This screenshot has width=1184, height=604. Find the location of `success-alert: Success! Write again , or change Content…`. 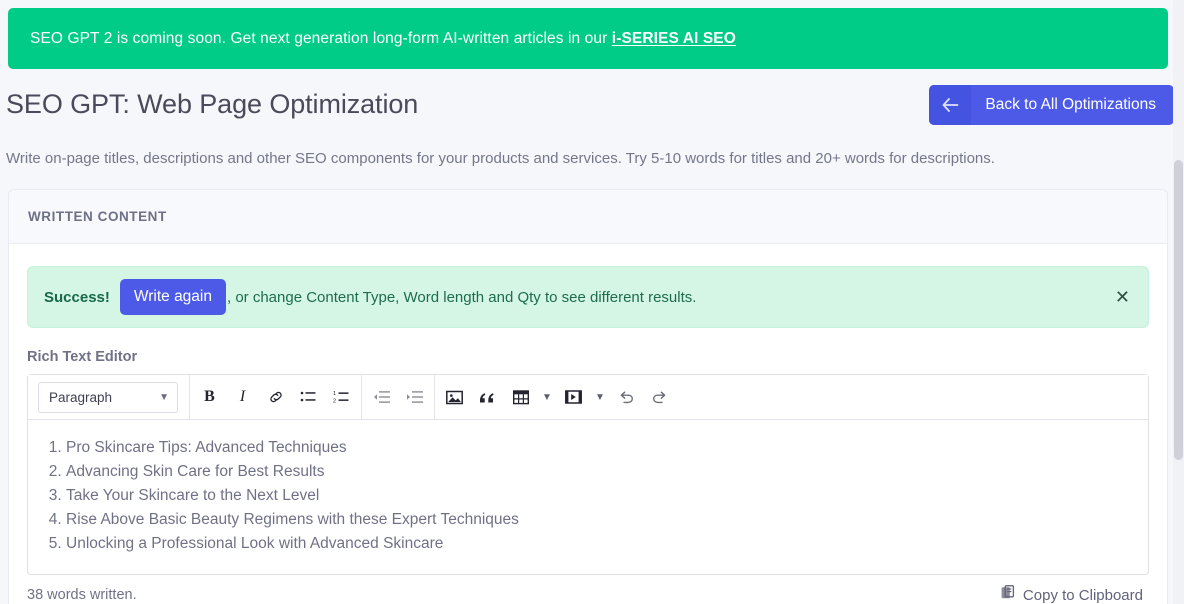

success-alert: Success! Write again , or change Content… is located at coordinates (588, 297).